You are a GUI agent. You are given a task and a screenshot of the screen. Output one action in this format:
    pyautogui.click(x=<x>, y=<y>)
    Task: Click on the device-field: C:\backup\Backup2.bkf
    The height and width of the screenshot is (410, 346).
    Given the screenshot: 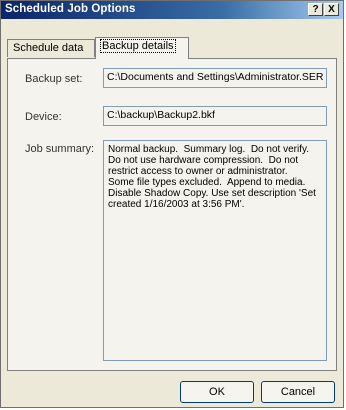 What is the action you would take?
    pyautogui.click(x=215, y=116)
    